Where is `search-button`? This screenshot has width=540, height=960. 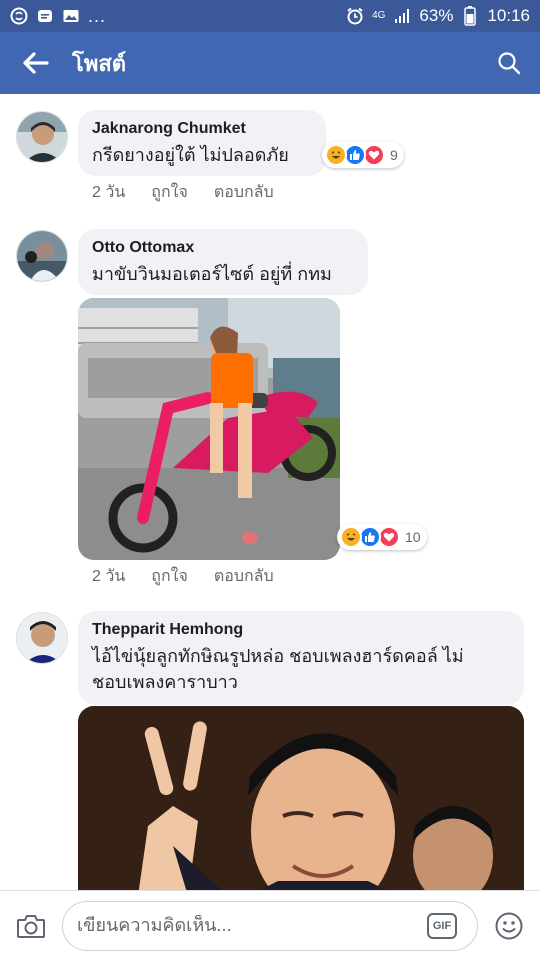
search-button is located at coordinates (509, 63).